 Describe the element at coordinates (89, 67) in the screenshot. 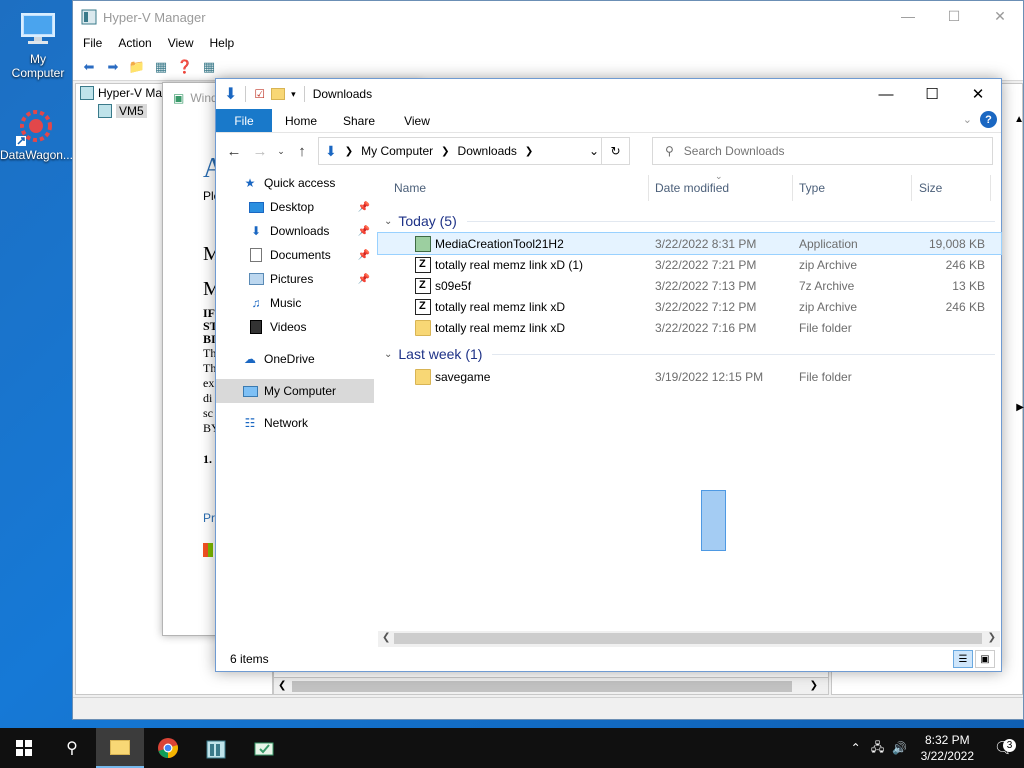

I see `back-arrow-icon: ⬅` at that location.